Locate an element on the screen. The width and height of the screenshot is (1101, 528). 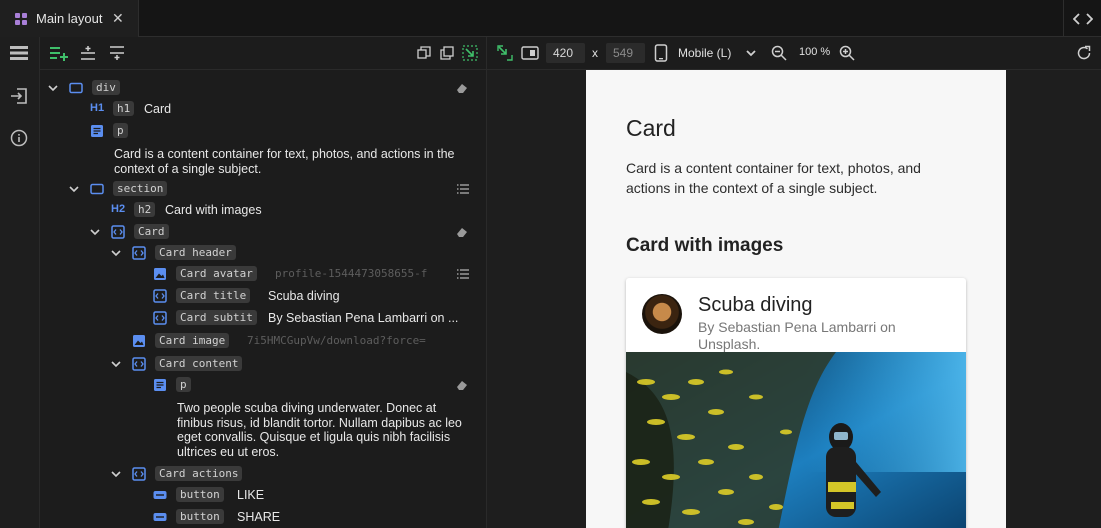
import-icon is located at coordinates (19, 96).